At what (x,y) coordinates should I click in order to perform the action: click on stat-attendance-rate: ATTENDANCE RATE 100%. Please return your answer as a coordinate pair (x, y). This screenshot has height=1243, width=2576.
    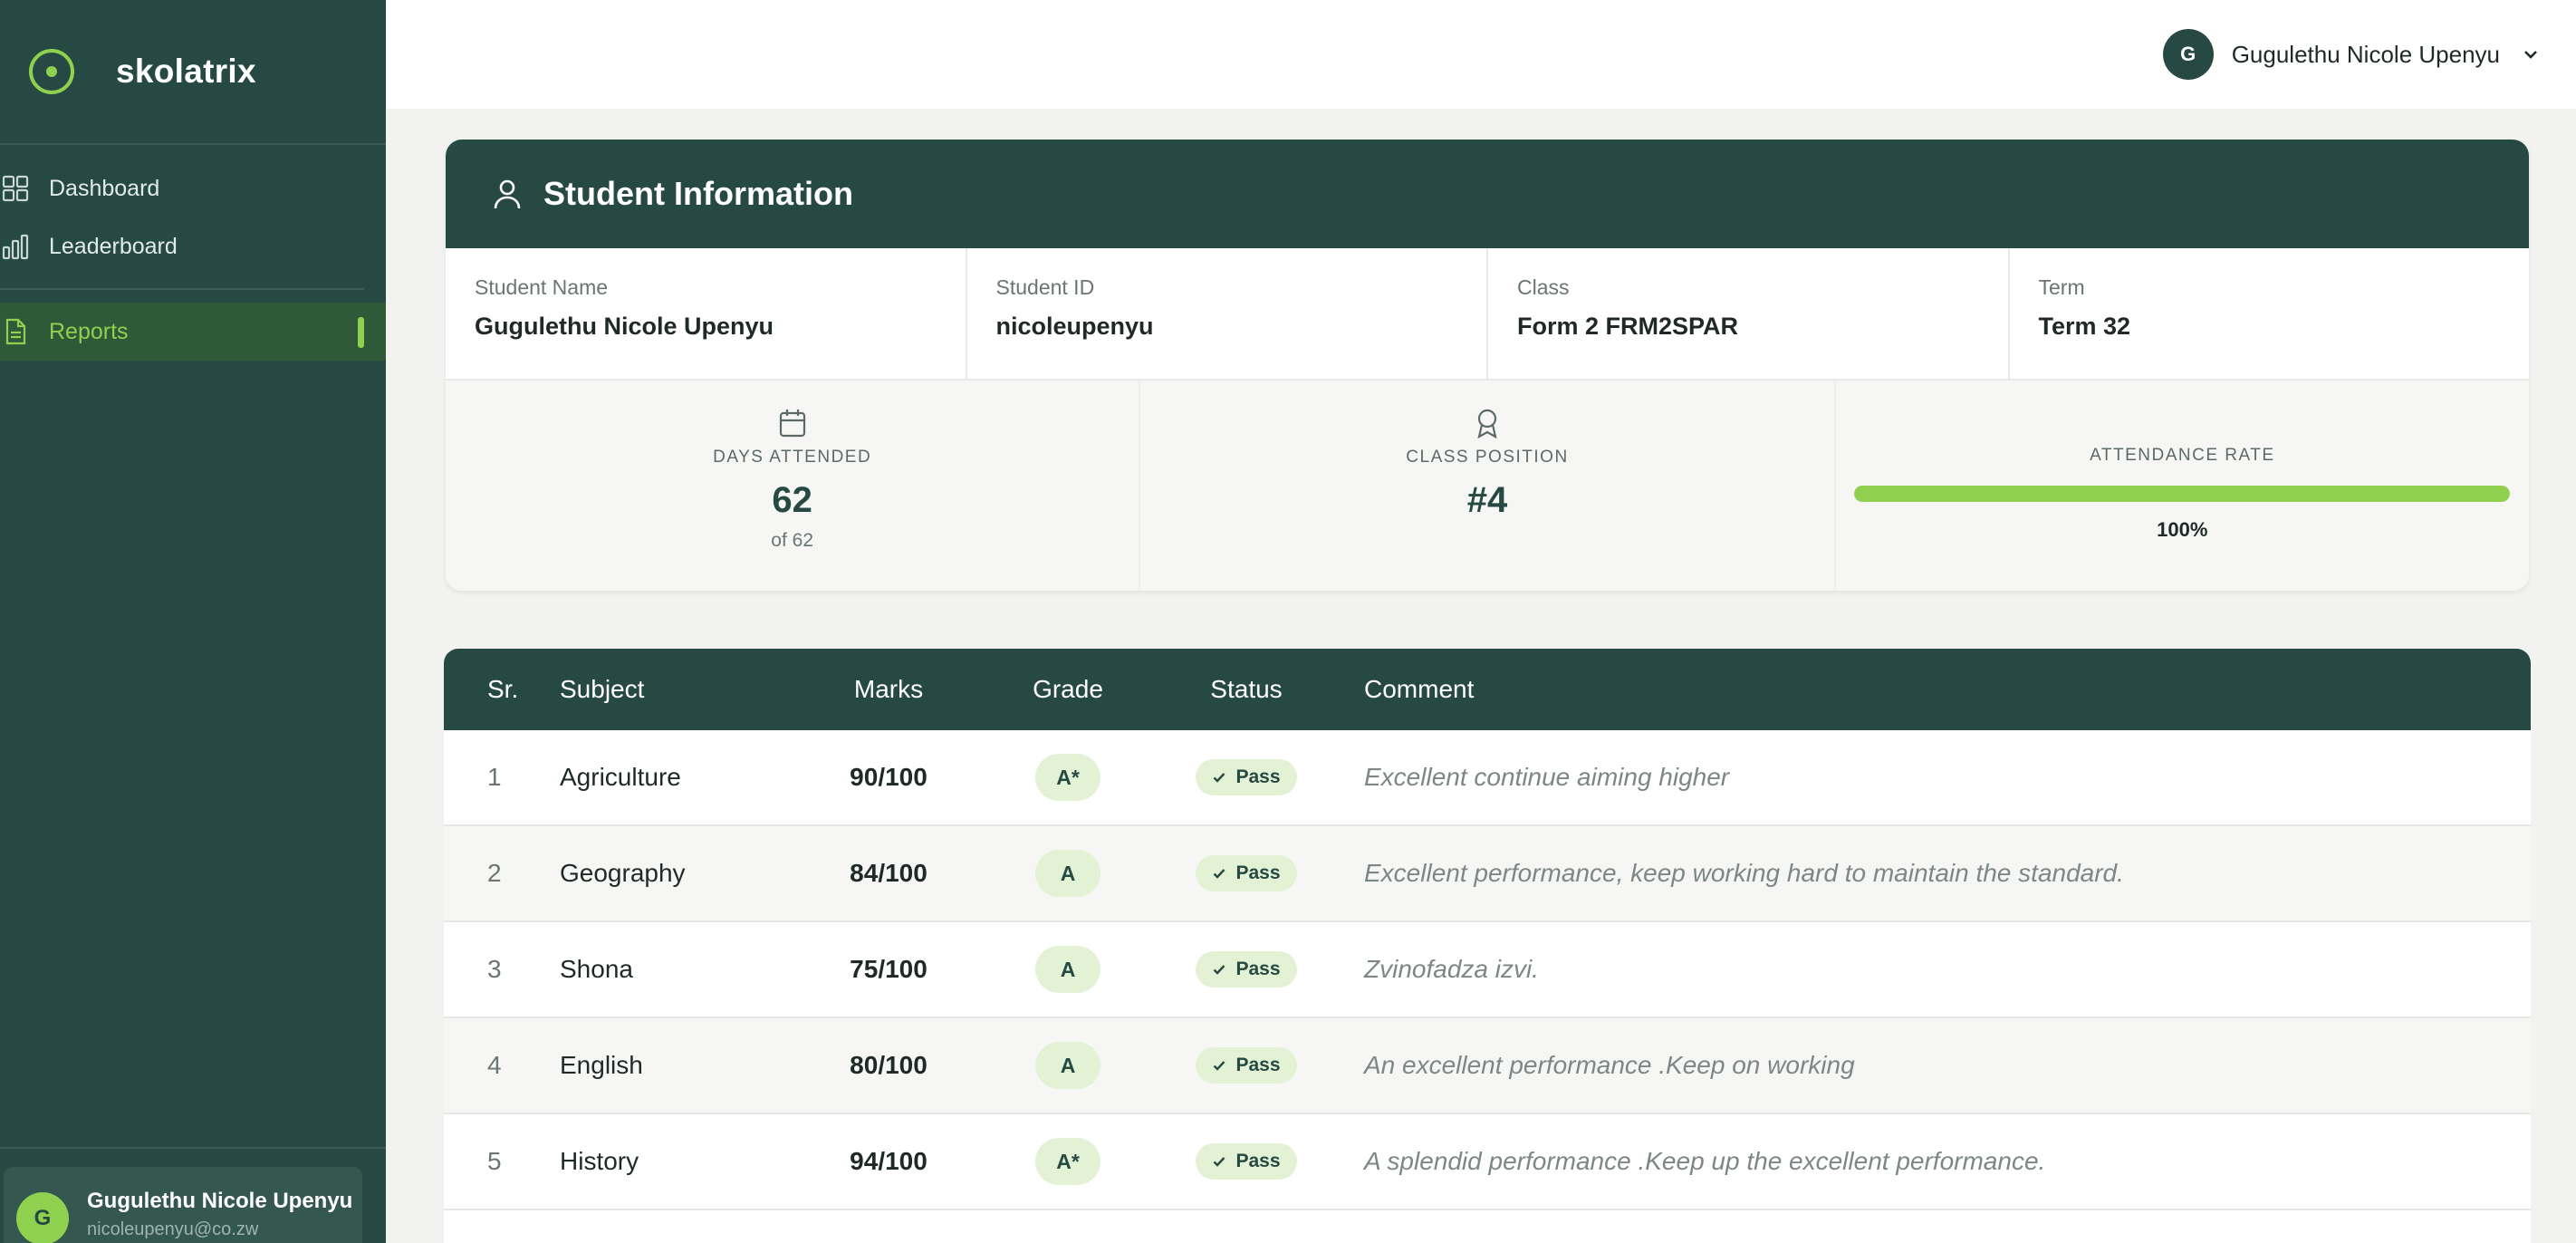
    Looking at the image, I should click on (2182, 486).